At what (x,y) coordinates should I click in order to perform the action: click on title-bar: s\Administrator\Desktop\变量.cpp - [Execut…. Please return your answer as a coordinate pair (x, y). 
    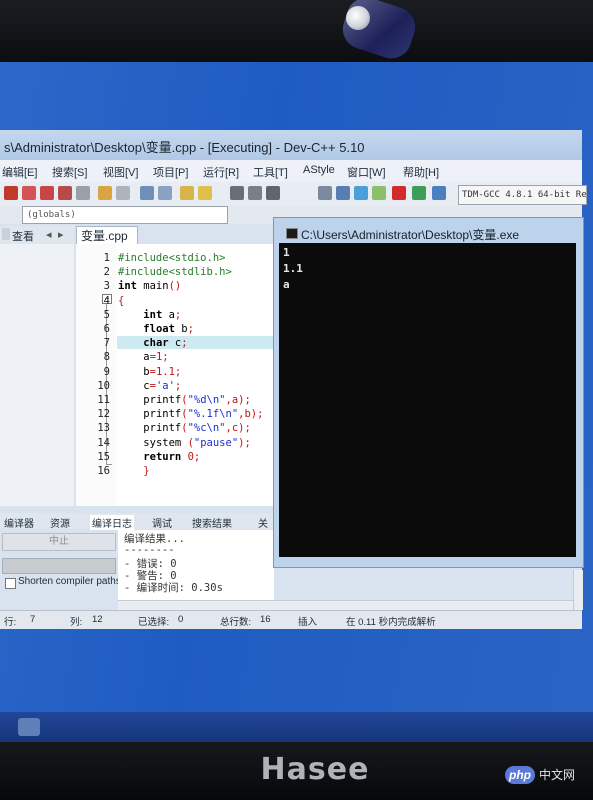
    Looking at the image, I should click on (291, 145).